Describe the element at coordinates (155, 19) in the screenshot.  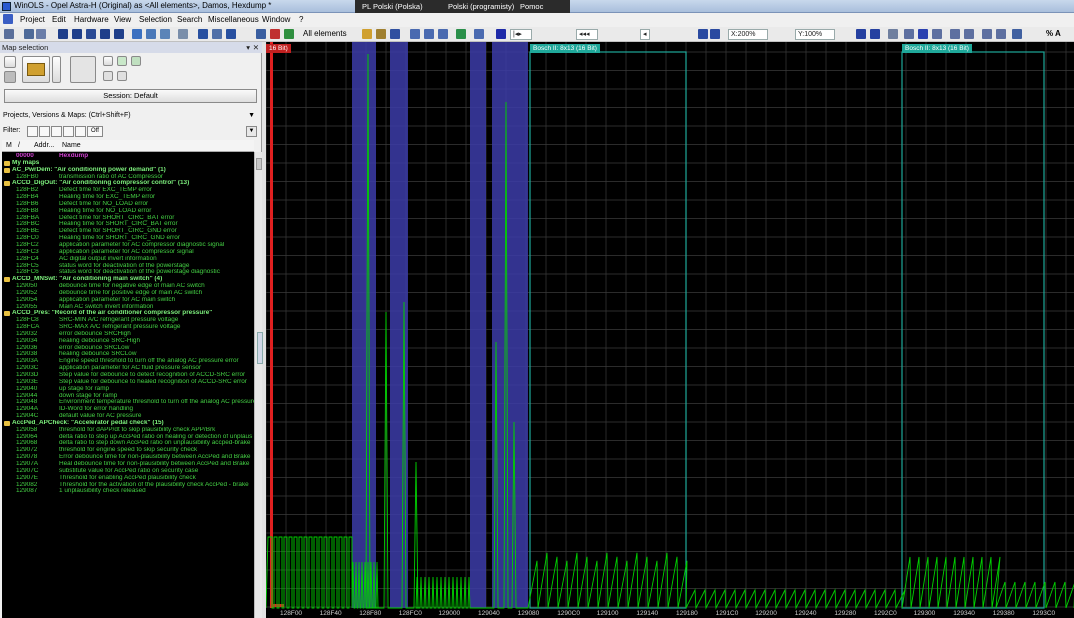
I see `menu-selection: Selection` at that location.